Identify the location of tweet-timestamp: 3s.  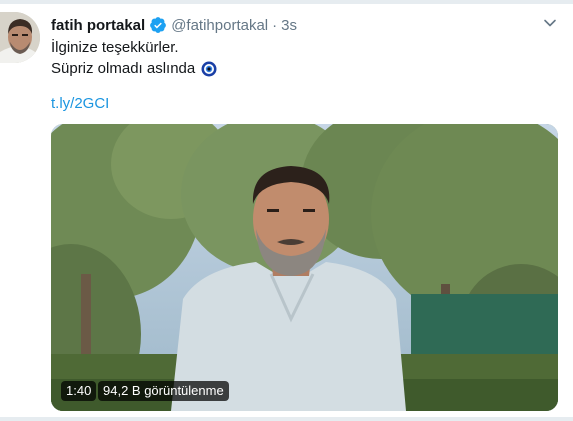
(289, 25).